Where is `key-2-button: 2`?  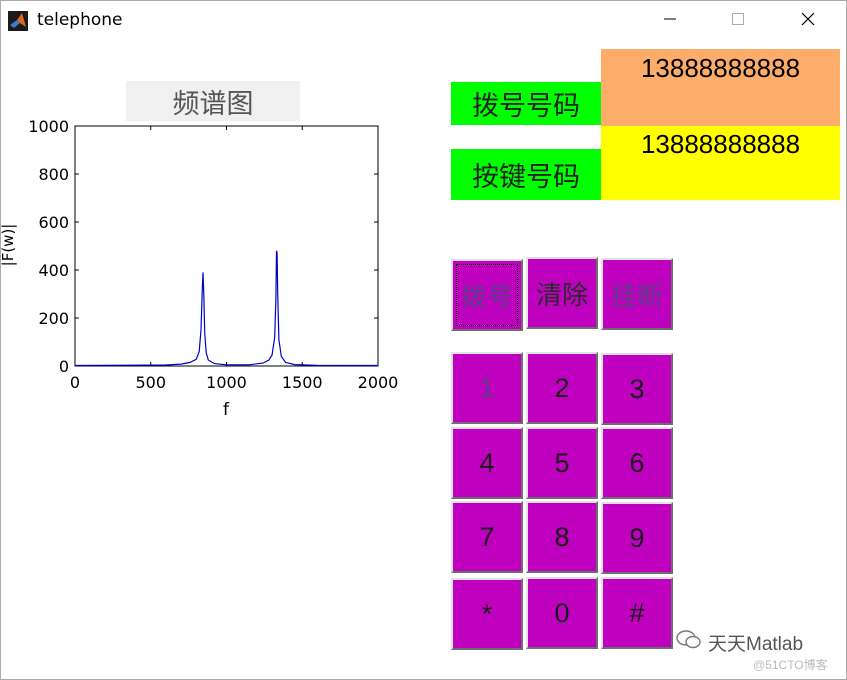
key-2-button: 2 is located at coordinates (562, 388).